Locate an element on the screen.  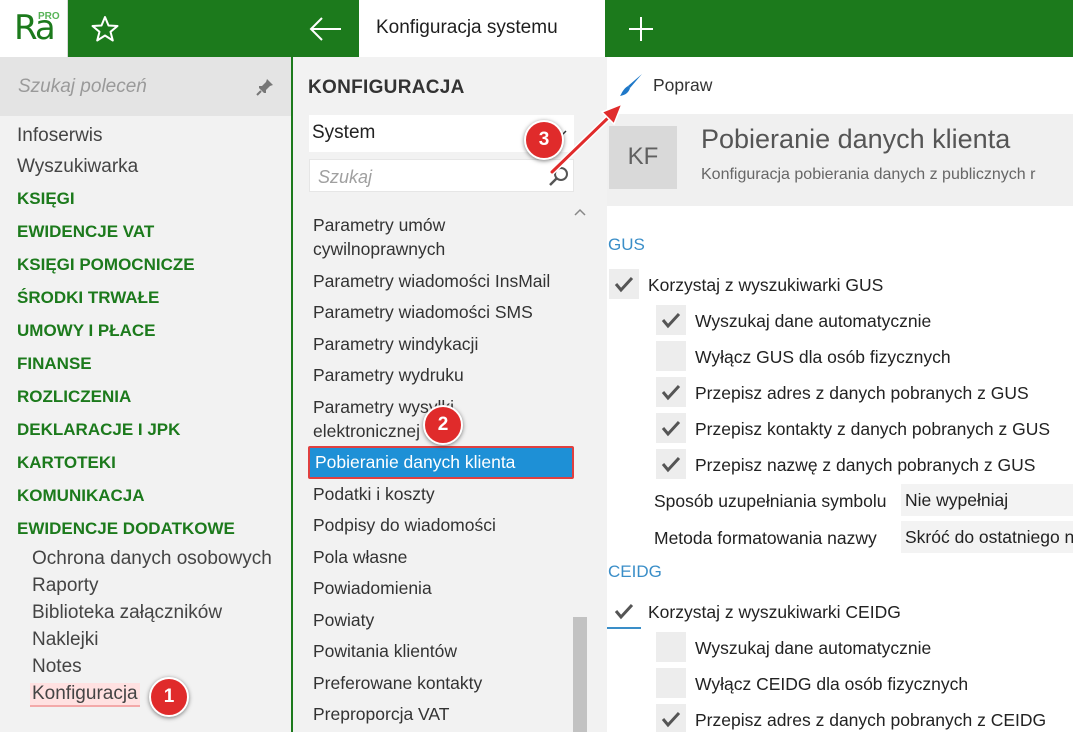
sidebar-item-ochrona-danych: Ochrona danych osobowych is located at coordinates (152, 559).